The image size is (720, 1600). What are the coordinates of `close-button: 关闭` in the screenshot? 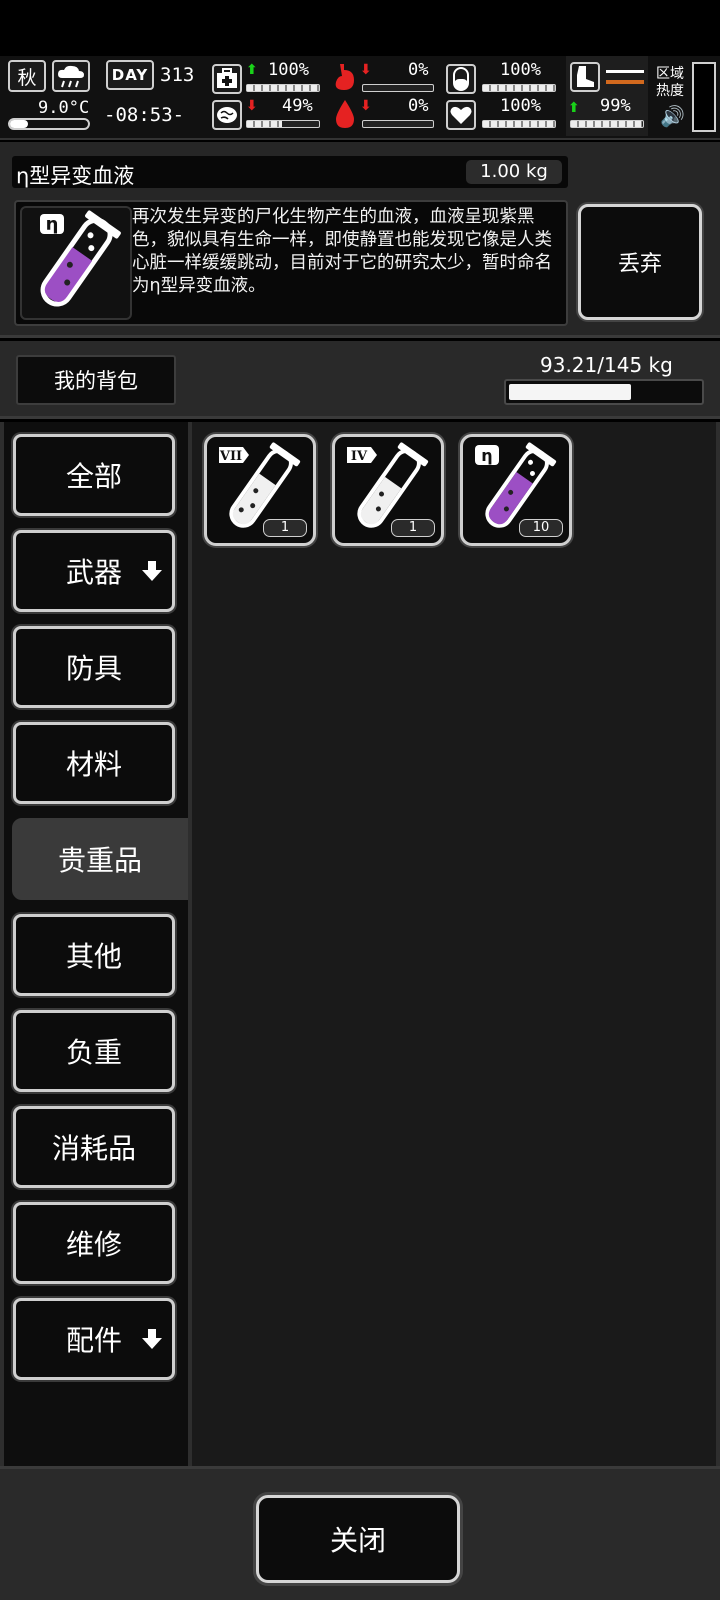 It's located at (358, 1539).